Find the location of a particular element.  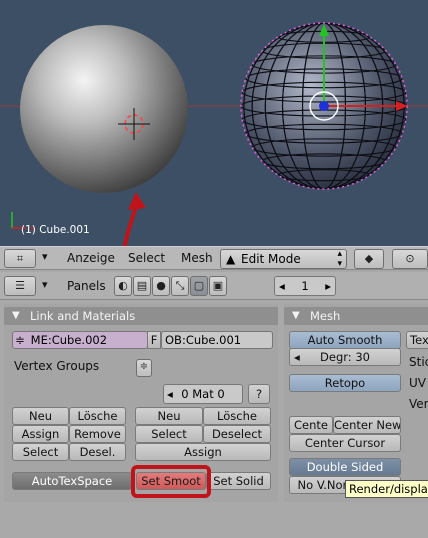

script-icon: ▤ is located at coordinates (142, 286).